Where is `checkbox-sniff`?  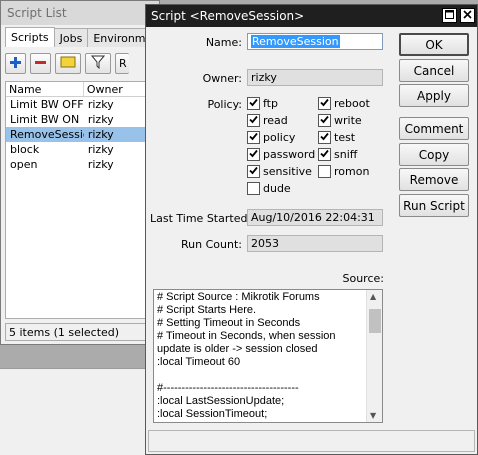 checkbox-sniff is located at coordinates (324, 154).